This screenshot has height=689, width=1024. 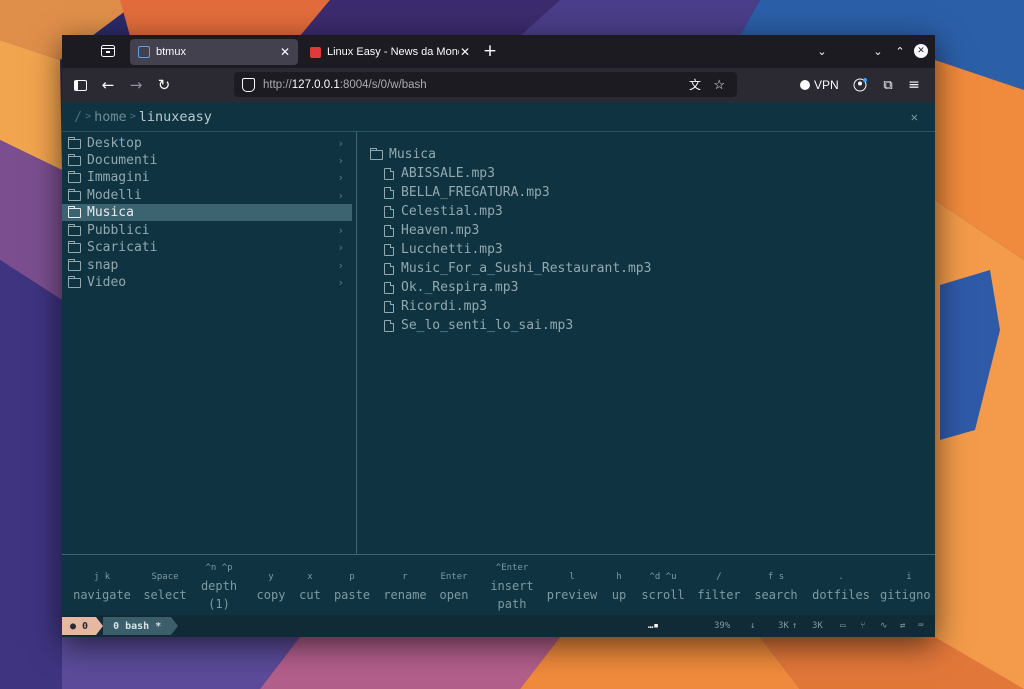 What do you see at coordinates (826, 85) in the screenshot?
I see `vpn-label: VPN` at bounding box center [826, 85].